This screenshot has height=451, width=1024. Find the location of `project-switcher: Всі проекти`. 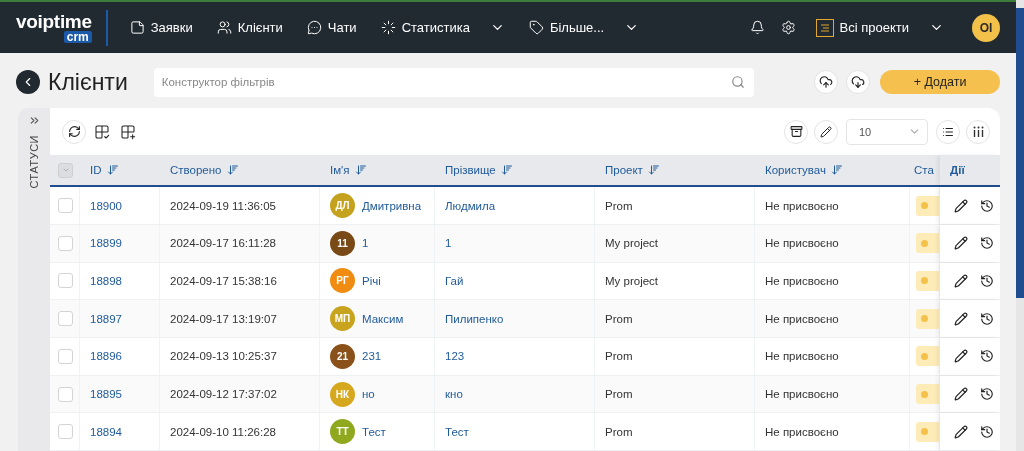

project-switcher: Всі проекти is located at coordinates (879, 27).